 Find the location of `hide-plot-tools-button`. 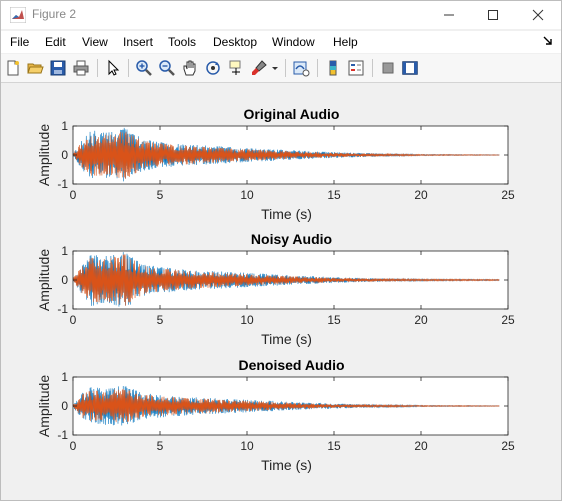

hide-plot-tools-button is located at coordinates (388, 68).